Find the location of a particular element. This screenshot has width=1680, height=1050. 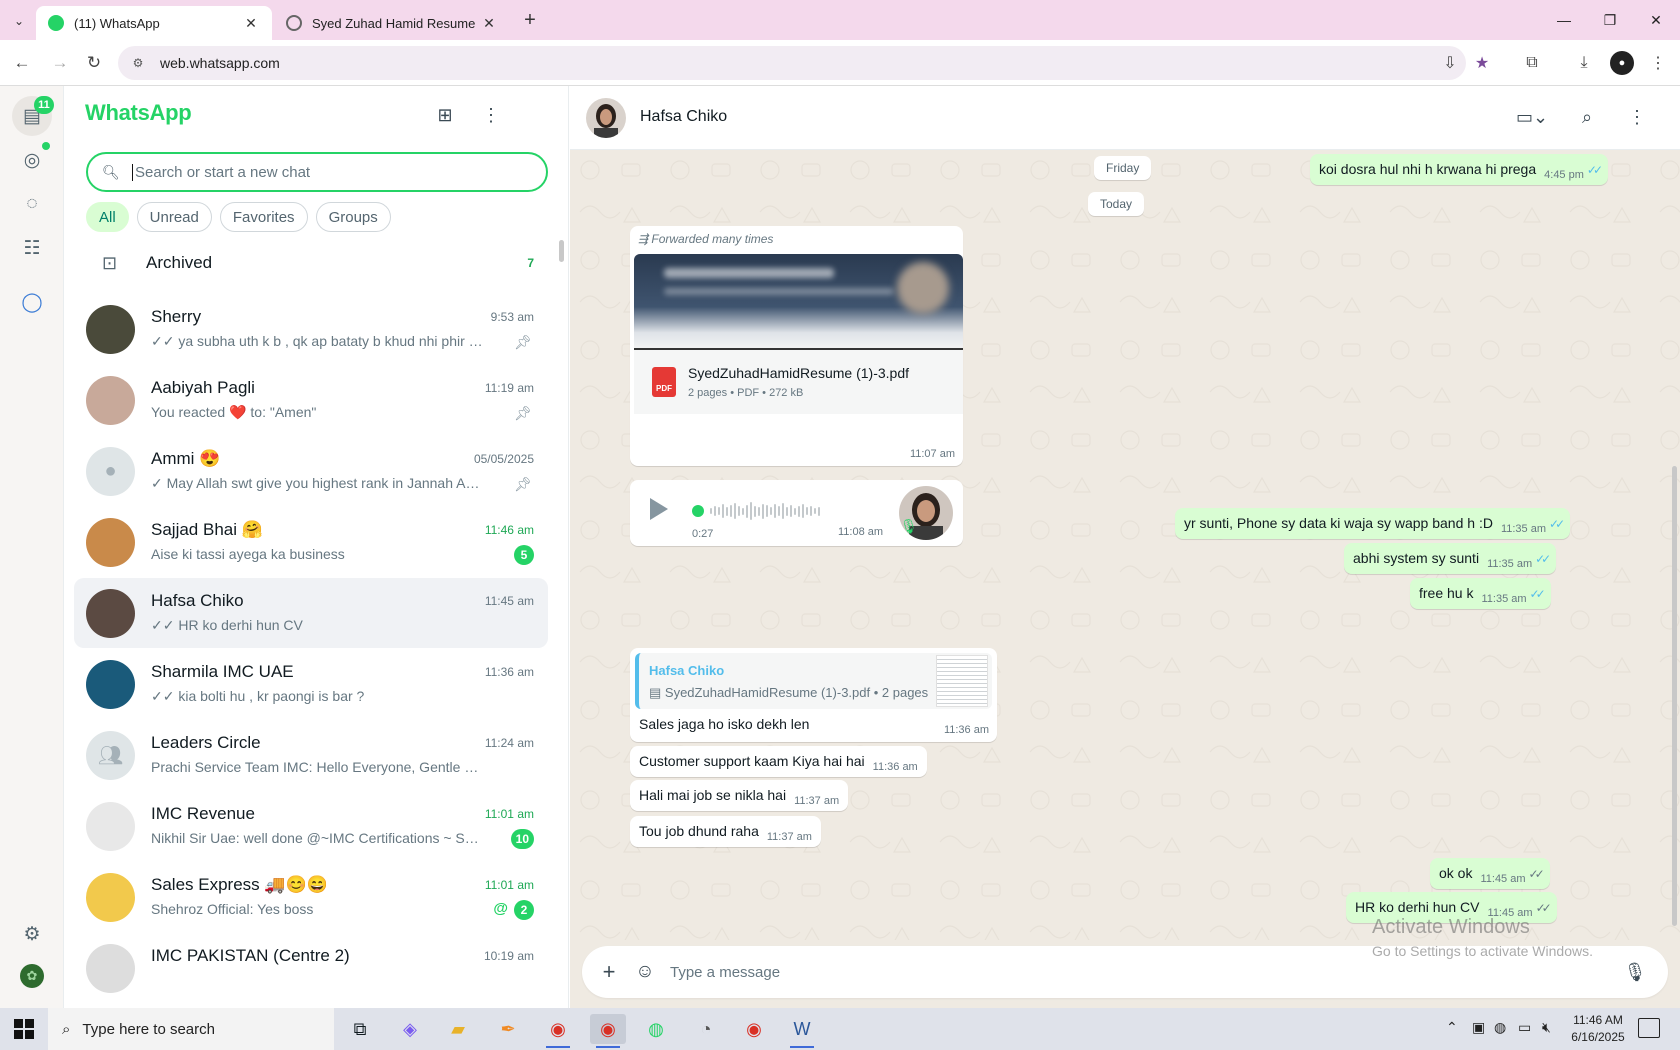

chat-list-scrollbar is located at coordinates (561, 251).